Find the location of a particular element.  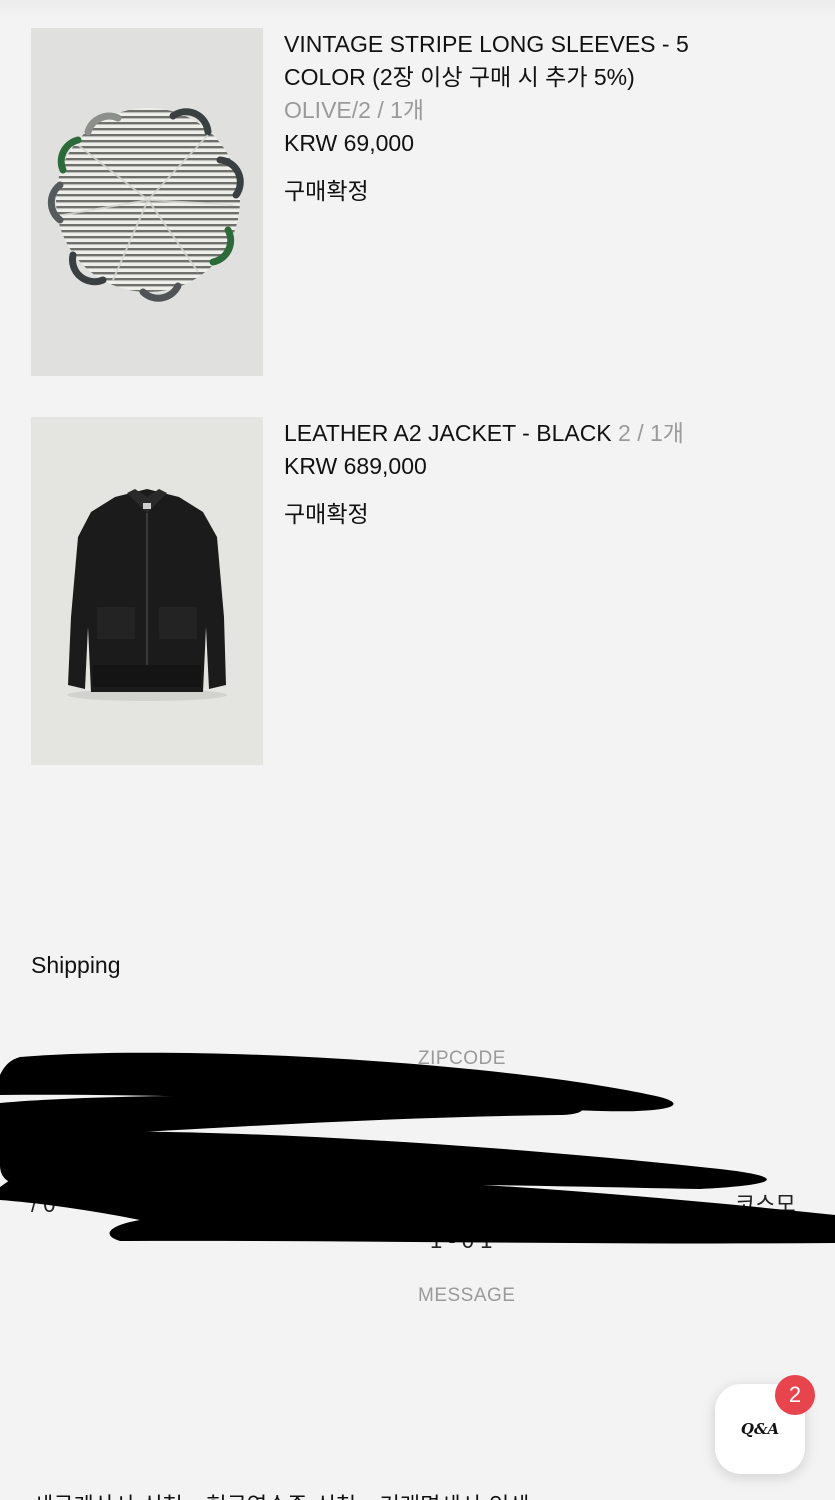

product-price: KRW 69,000 is located at coordinates (349, 143).